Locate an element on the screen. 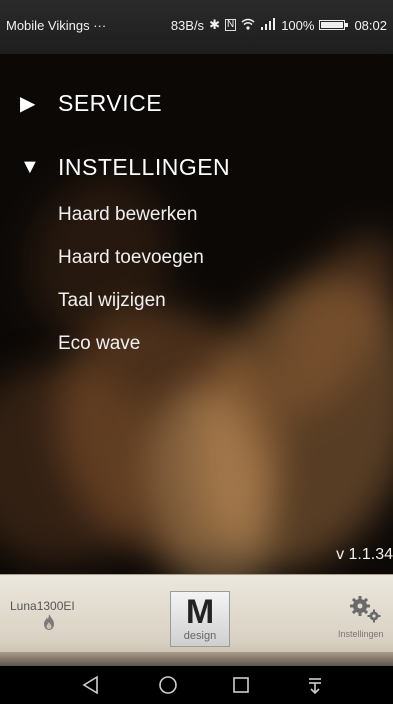  network-speed: 83B/s is located at coordinates (187, 25).